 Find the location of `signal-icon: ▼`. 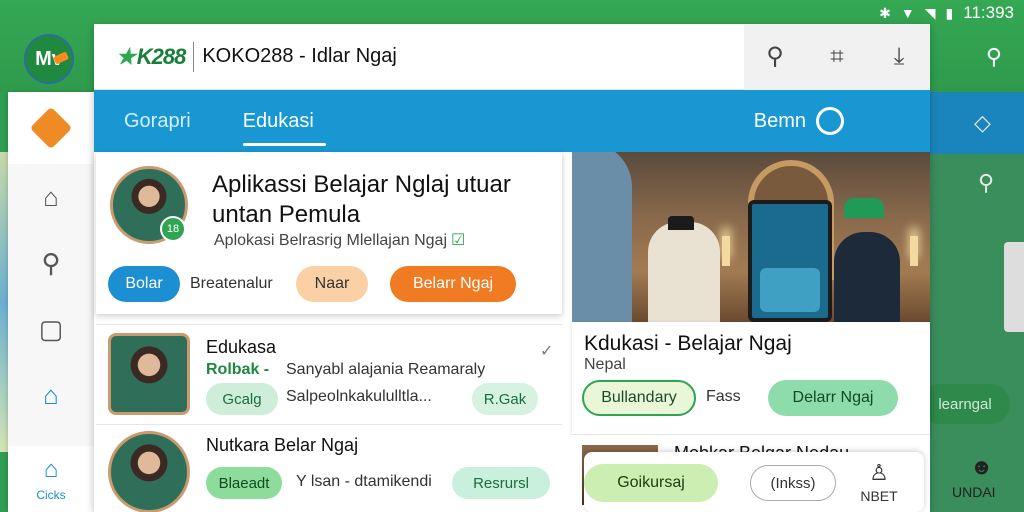

signal-icon: ▼ is located at coordinates (907, 13).